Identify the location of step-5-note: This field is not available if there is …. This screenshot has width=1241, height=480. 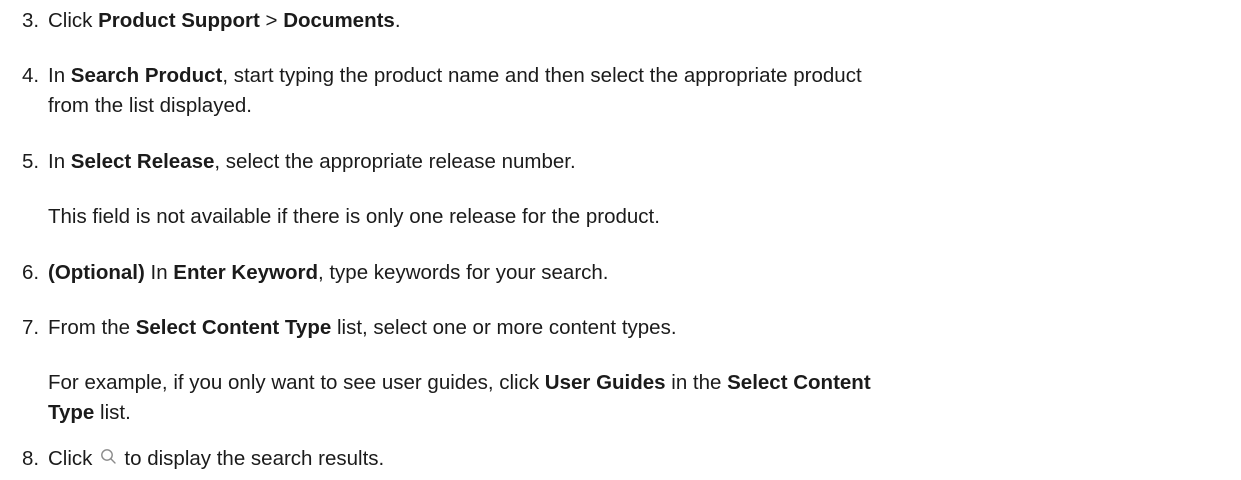
(354, 216).